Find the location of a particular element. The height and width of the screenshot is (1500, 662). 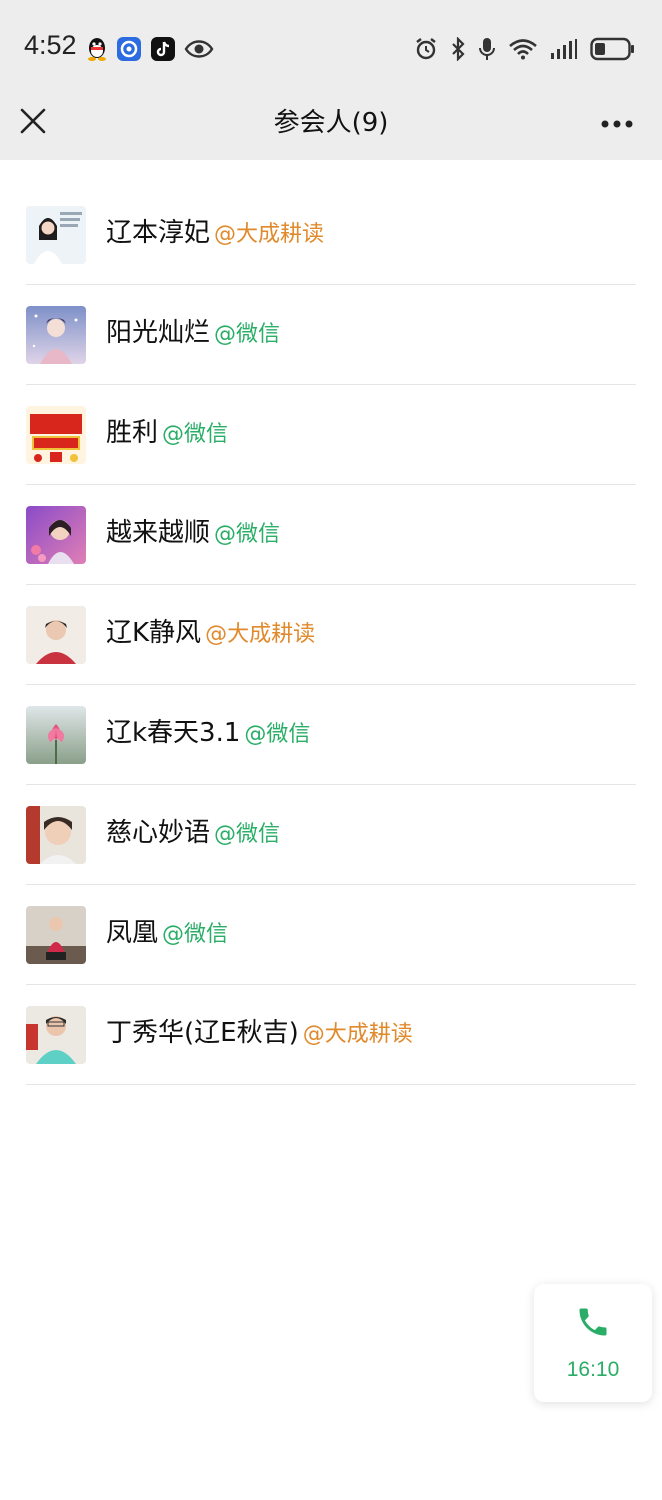

call-minimized-card: 16:10 is located at coordinates (593, 1343).